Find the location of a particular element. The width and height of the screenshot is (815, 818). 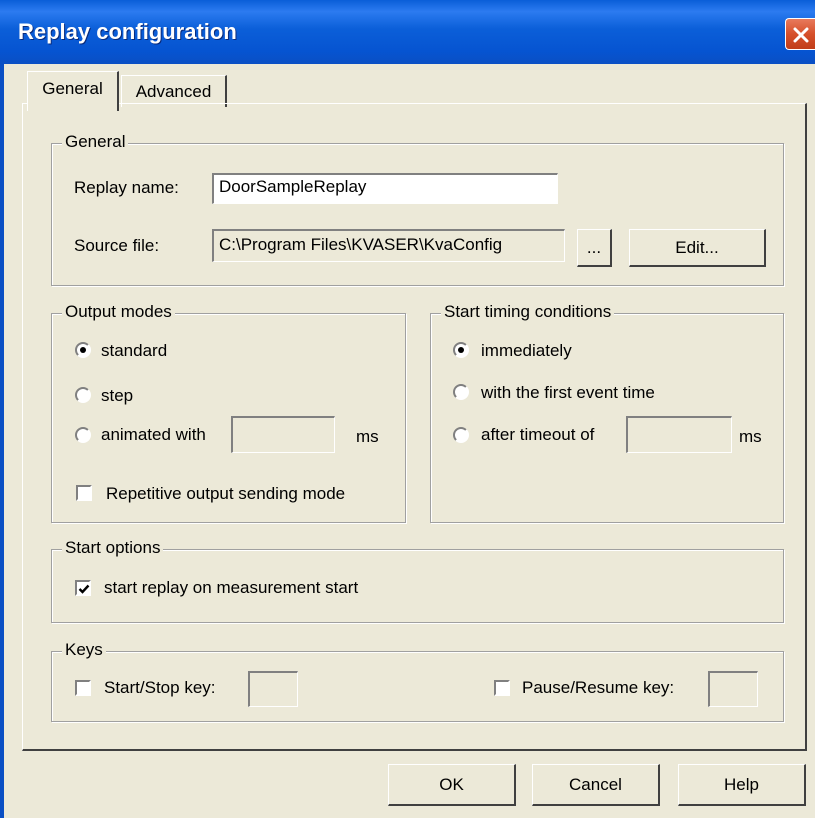

timeout-ms-unit: ms is located at coordinates (750, 436).